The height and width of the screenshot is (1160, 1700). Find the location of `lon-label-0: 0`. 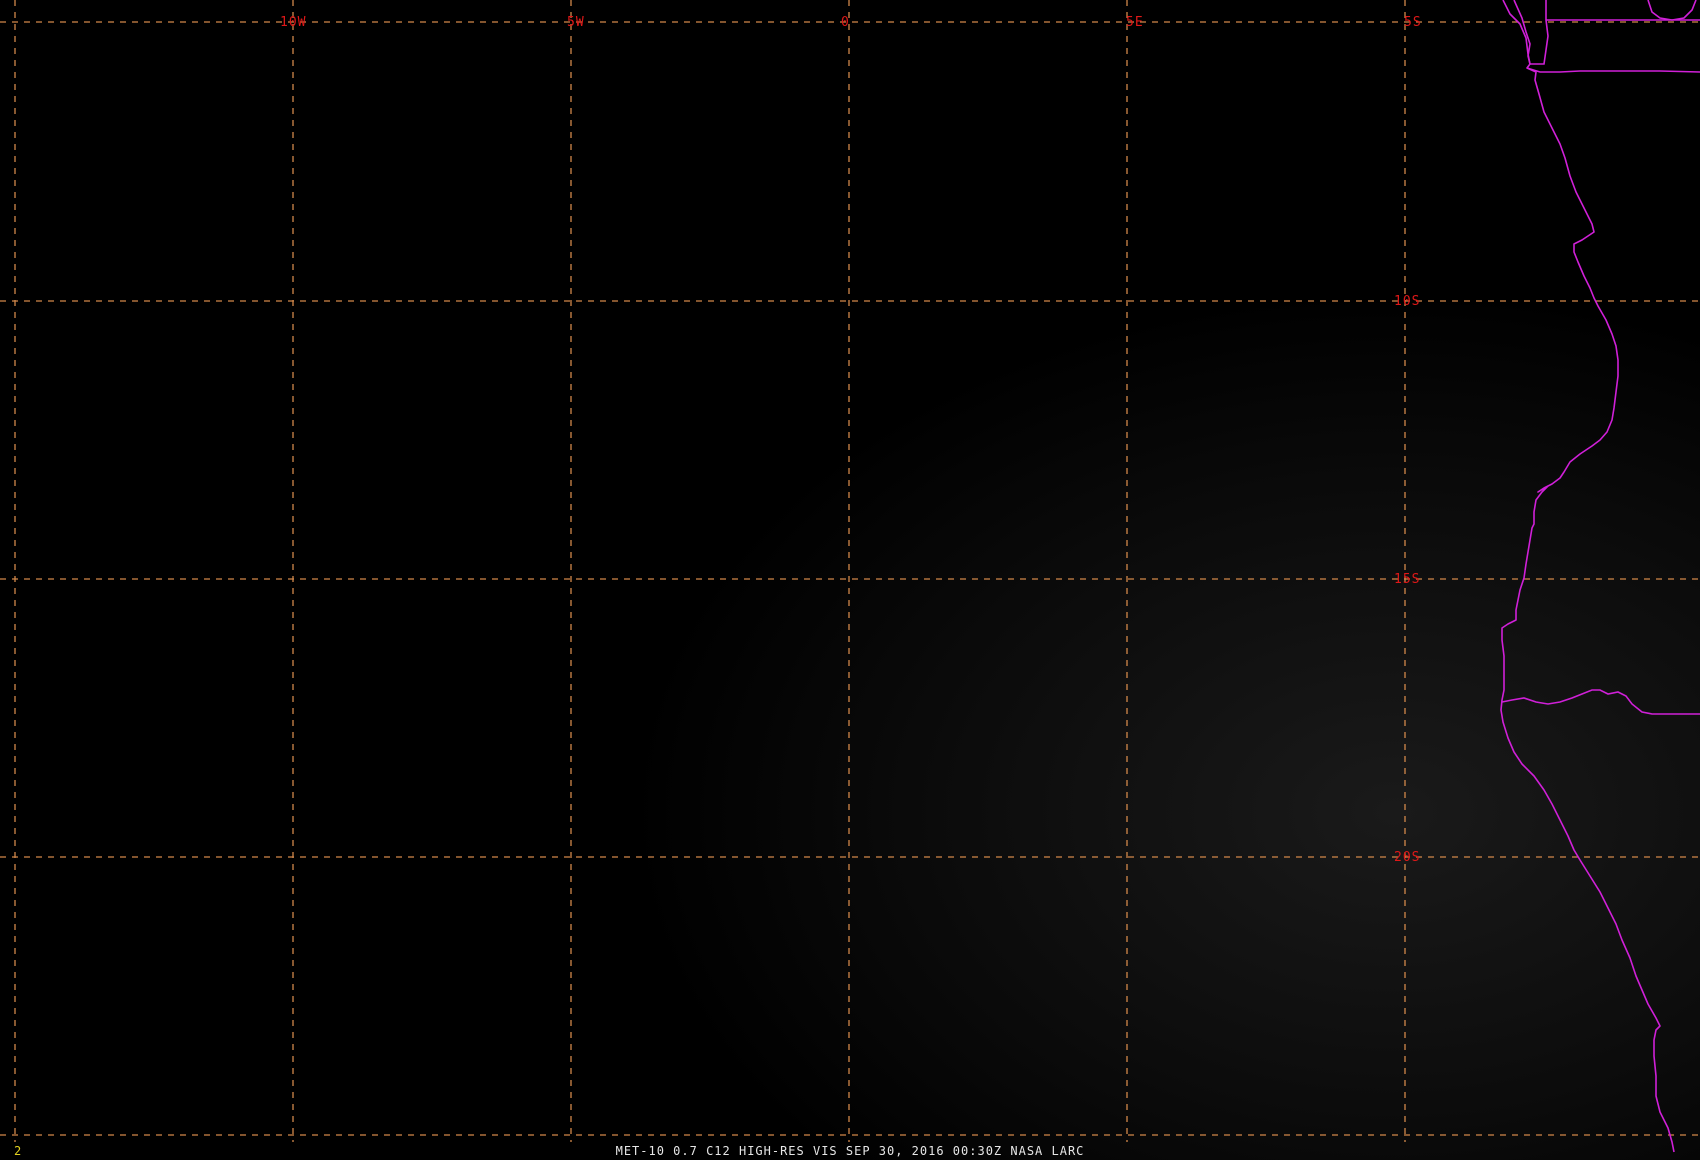

lon-label-0: 0 is located at coordinates (845, 22).